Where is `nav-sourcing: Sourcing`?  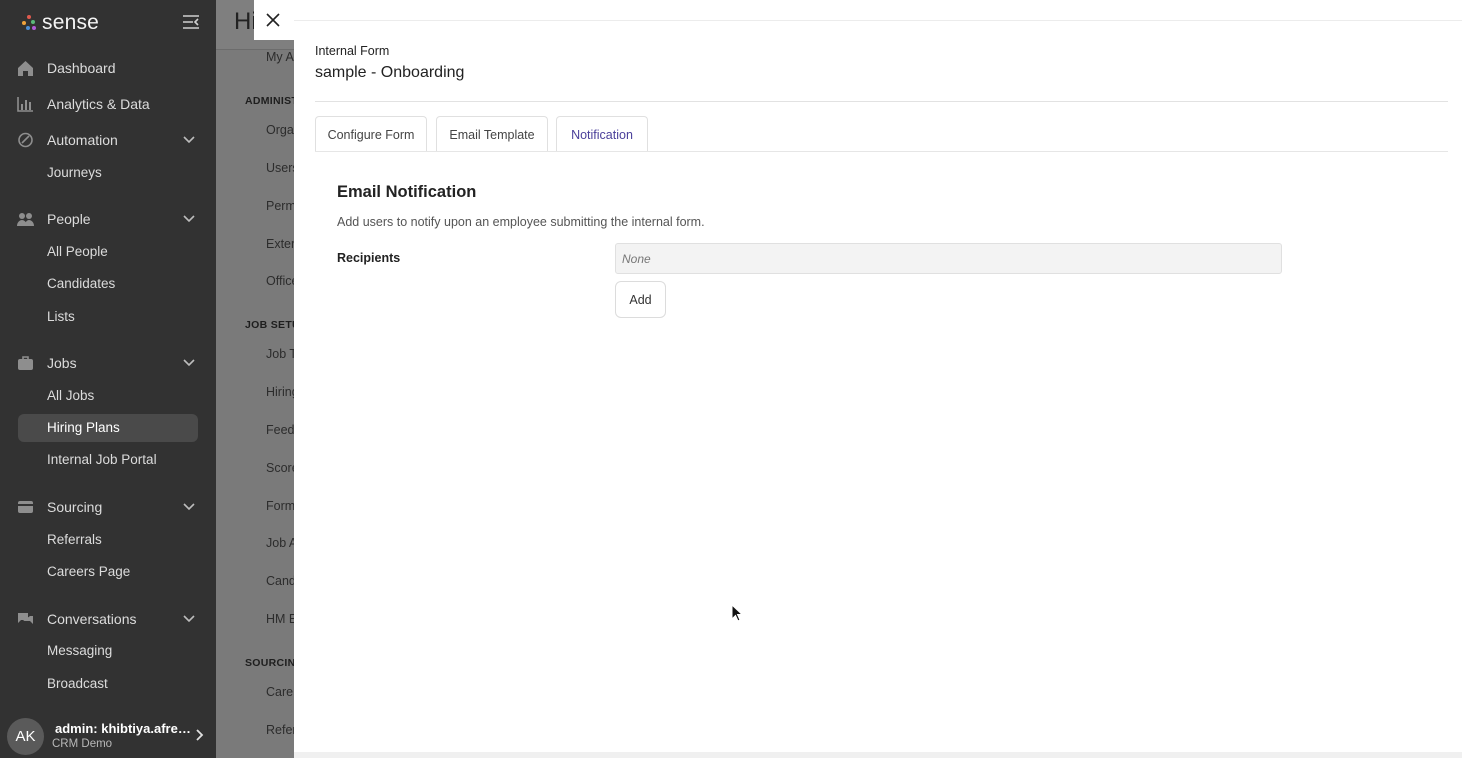 nav-sourcing: Sourcing is located at coordinates (108, 507).